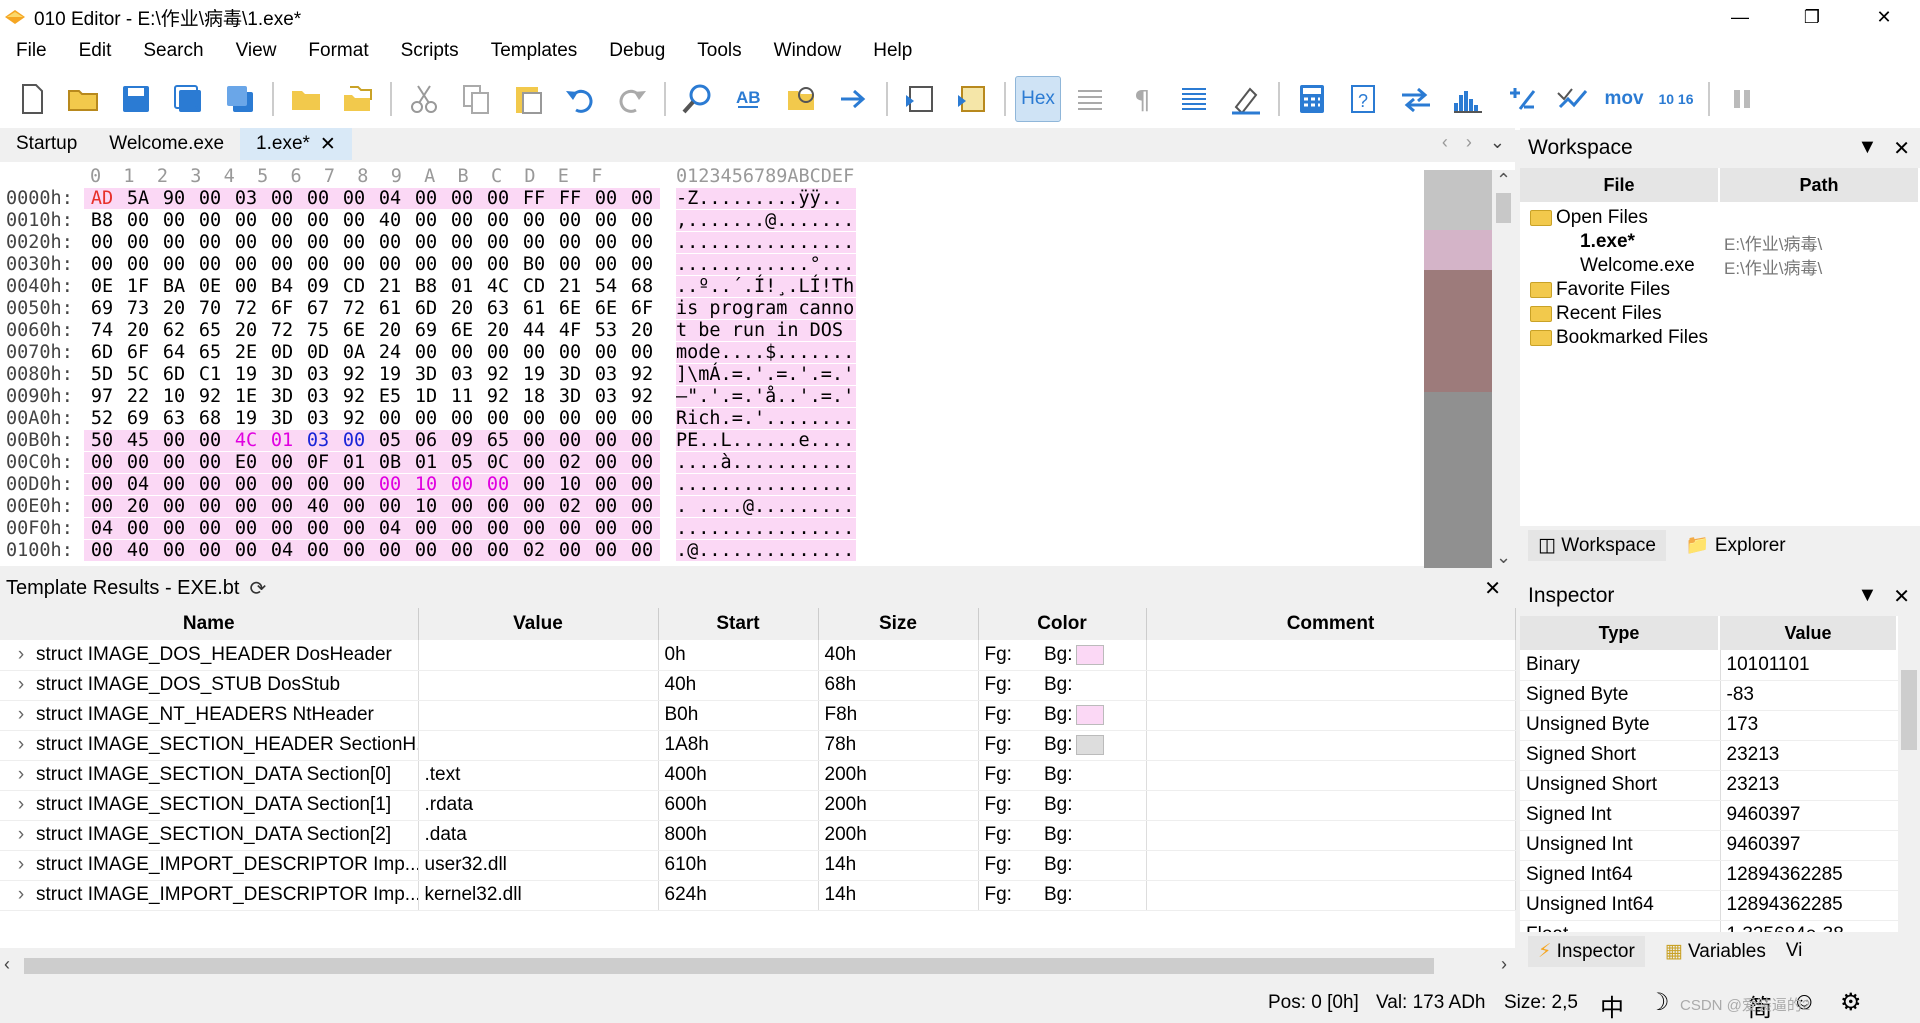 The width and height of the screenshot is (1920, 1023). I want to click on tab-file: 1.exe* ✕, so click(296, 144).